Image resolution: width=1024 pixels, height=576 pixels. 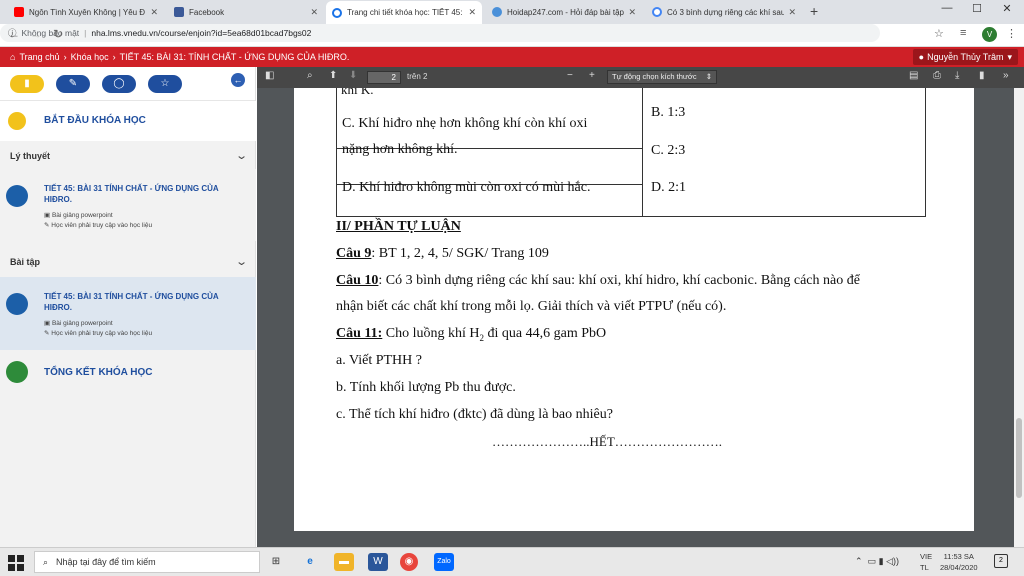 What do you see at coordinates (892, 561) in the screenshot?
I see `volume-icon: ◁))` at bounding box center [892, 561].